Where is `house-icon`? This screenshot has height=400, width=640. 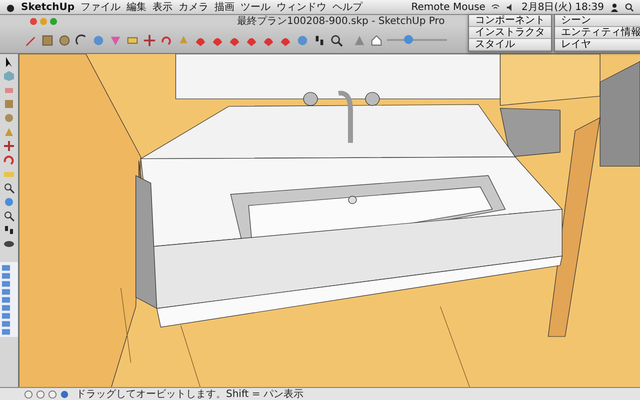
house-icon is located at coordinates (376, 40).